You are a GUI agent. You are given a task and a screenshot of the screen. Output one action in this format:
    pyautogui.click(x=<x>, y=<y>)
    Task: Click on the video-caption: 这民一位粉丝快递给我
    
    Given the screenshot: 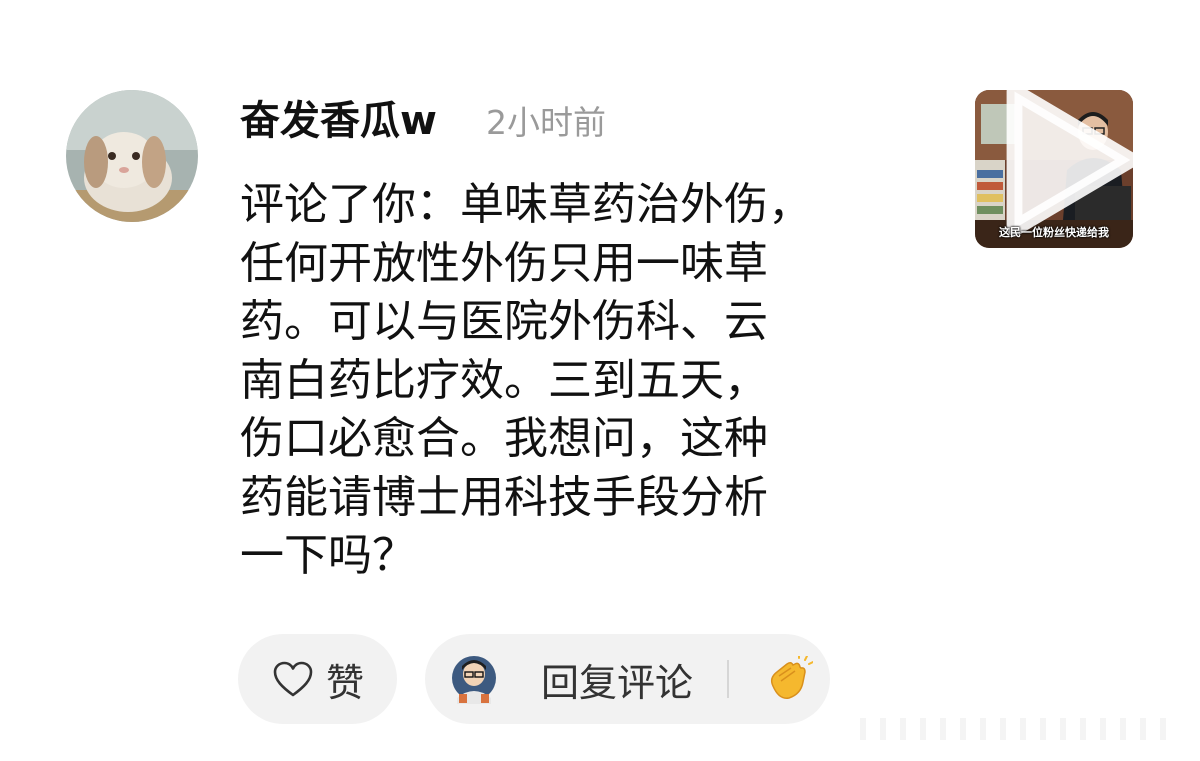 What is the action you would take?
    pyautogui.click(x=1054, y=232)
    